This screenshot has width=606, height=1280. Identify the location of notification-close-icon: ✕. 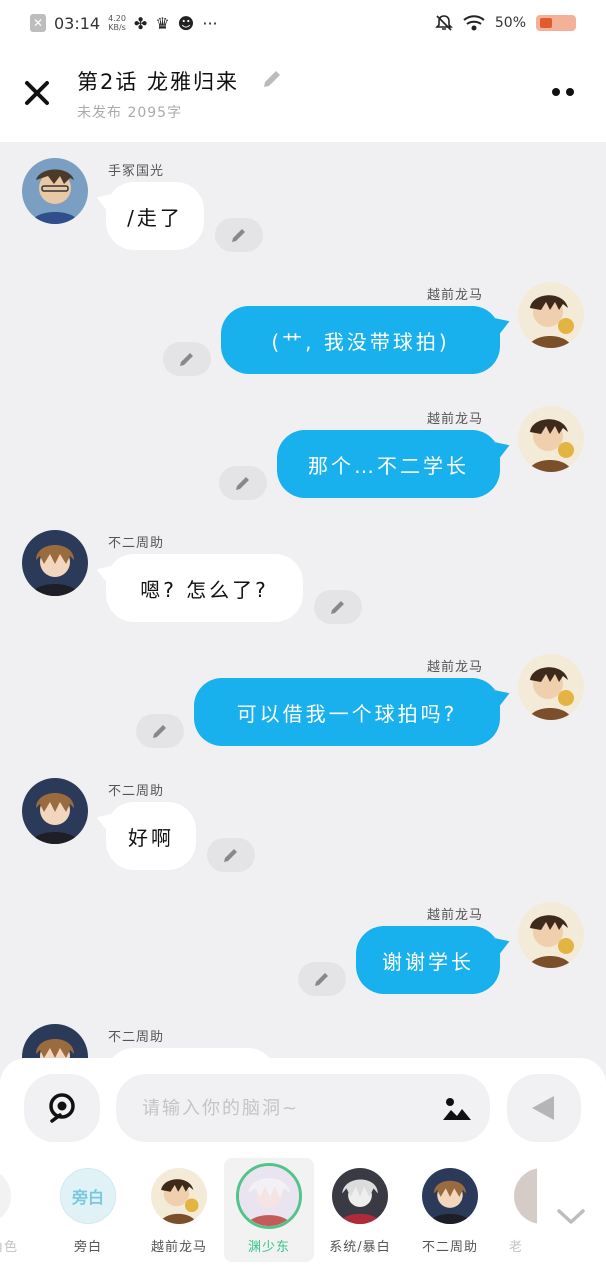
(38, 23).